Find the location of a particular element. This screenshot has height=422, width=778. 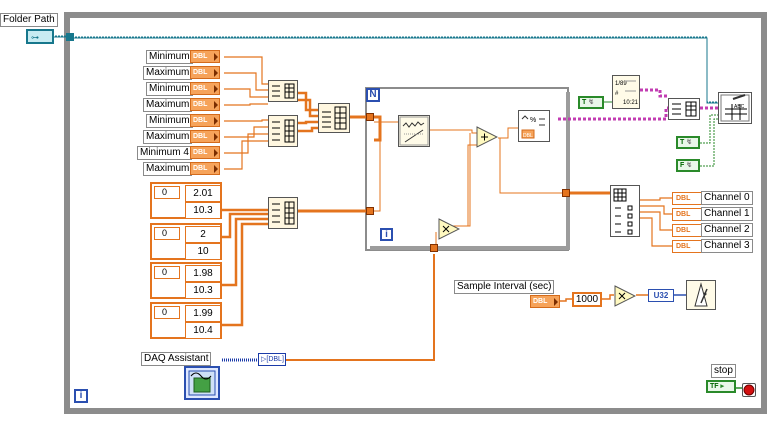

svg-text: 1/89 is located at coordinates (621, 84).